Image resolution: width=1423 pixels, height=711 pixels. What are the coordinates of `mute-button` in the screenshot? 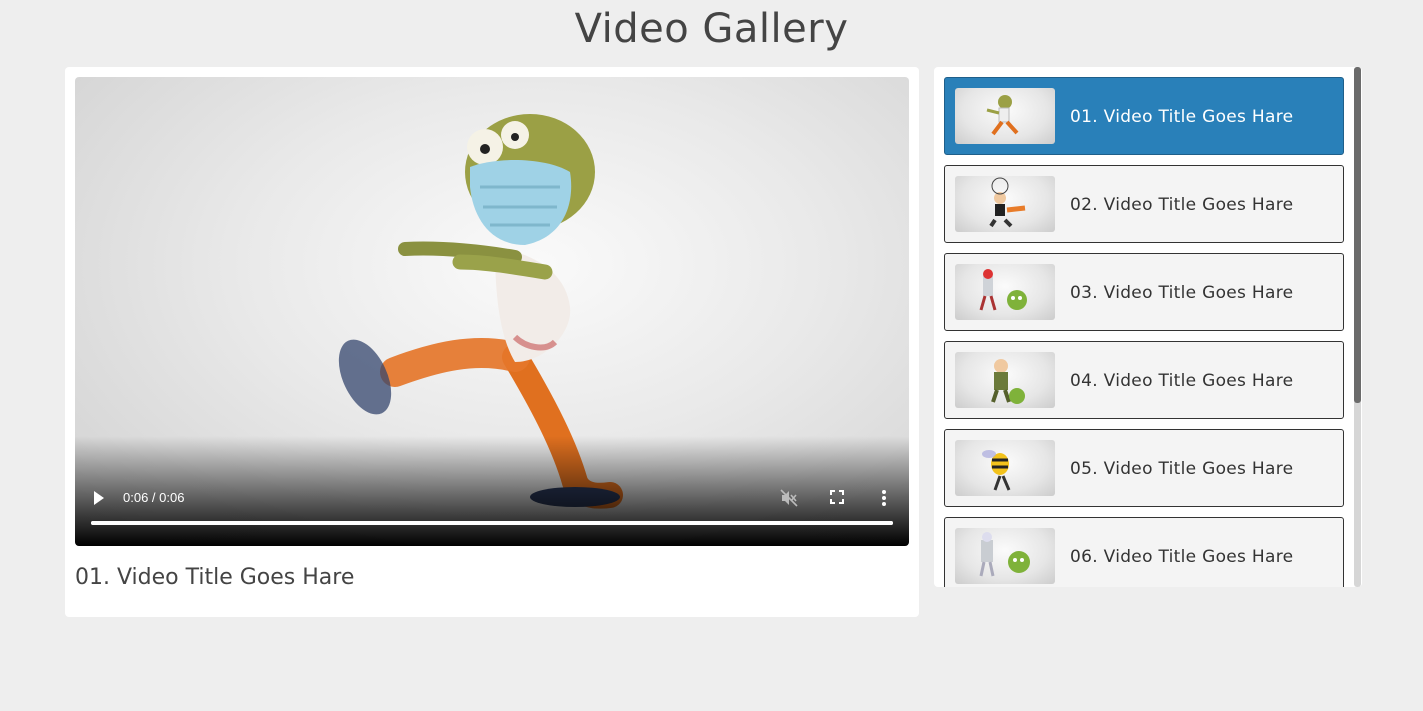 It's located at (789, 498).